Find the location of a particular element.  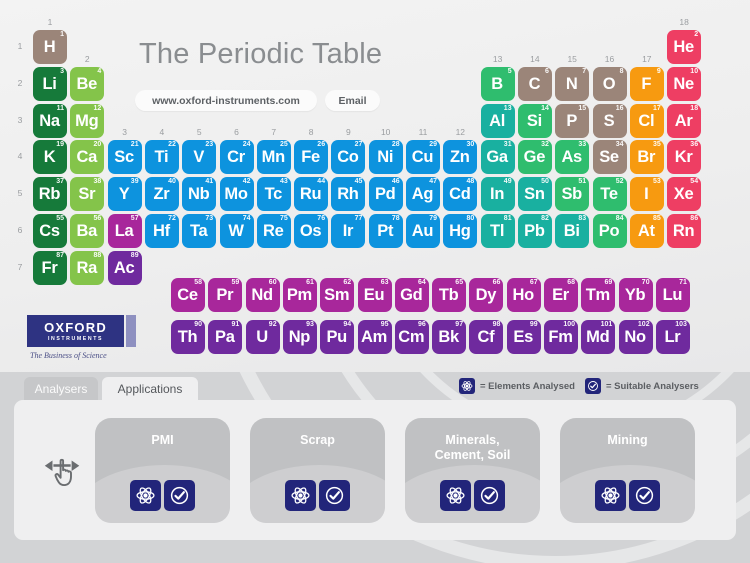

element-v: 23 V is located at coordinates (199, 157).